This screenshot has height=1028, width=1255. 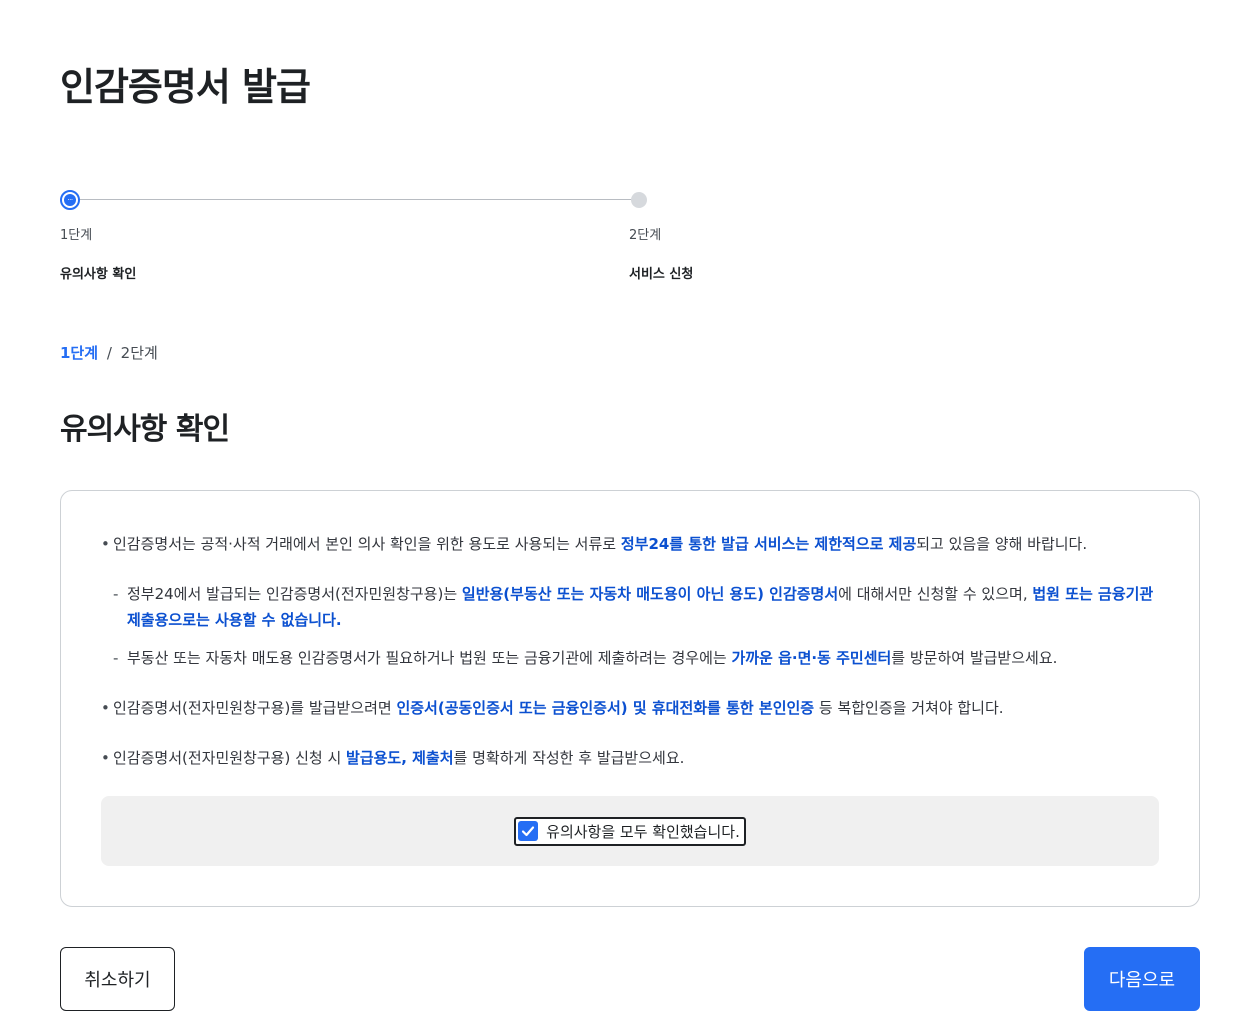 I want to click on notice-text: 등 복합인증을 거쳐야 합니다., so click(x=909, y=708).